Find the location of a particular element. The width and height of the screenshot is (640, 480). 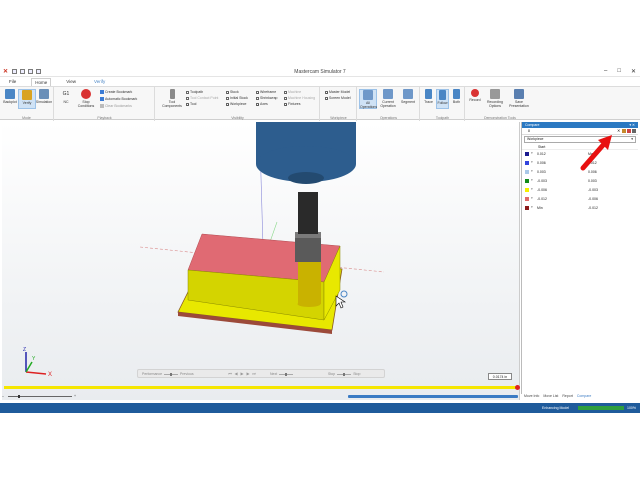

machine-checkbox: Machine is located at coordinates (292, 92).